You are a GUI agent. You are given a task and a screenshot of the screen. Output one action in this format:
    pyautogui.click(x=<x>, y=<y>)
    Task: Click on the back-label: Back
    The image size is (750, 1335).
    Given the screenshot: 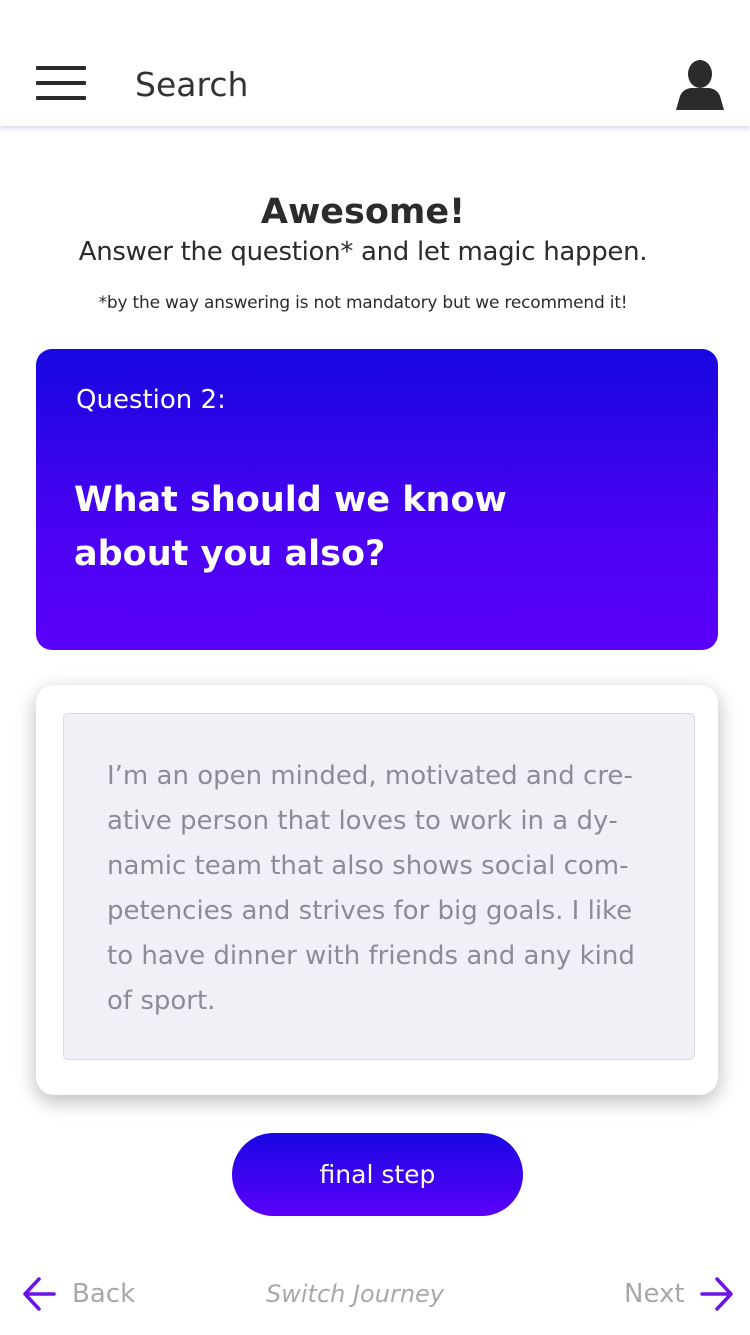 What is the action you would take?
    pyautogui.click(x=104, y=1294)
    